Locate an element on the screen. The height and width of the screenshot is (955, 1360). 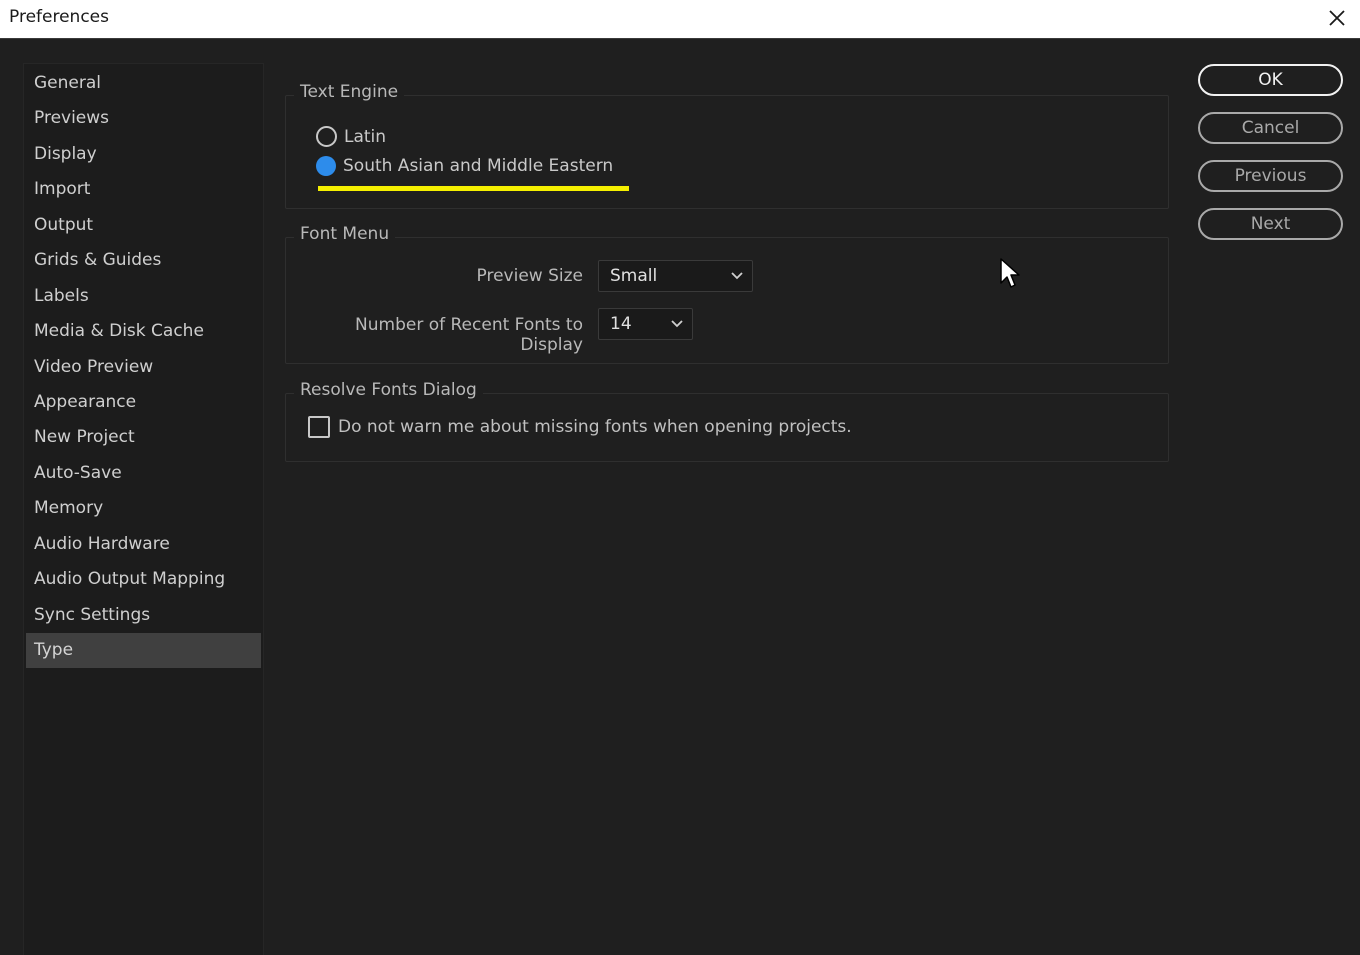
sidebar-item-grids-guides: Grids & Guides is located at coordinates (143, 260).